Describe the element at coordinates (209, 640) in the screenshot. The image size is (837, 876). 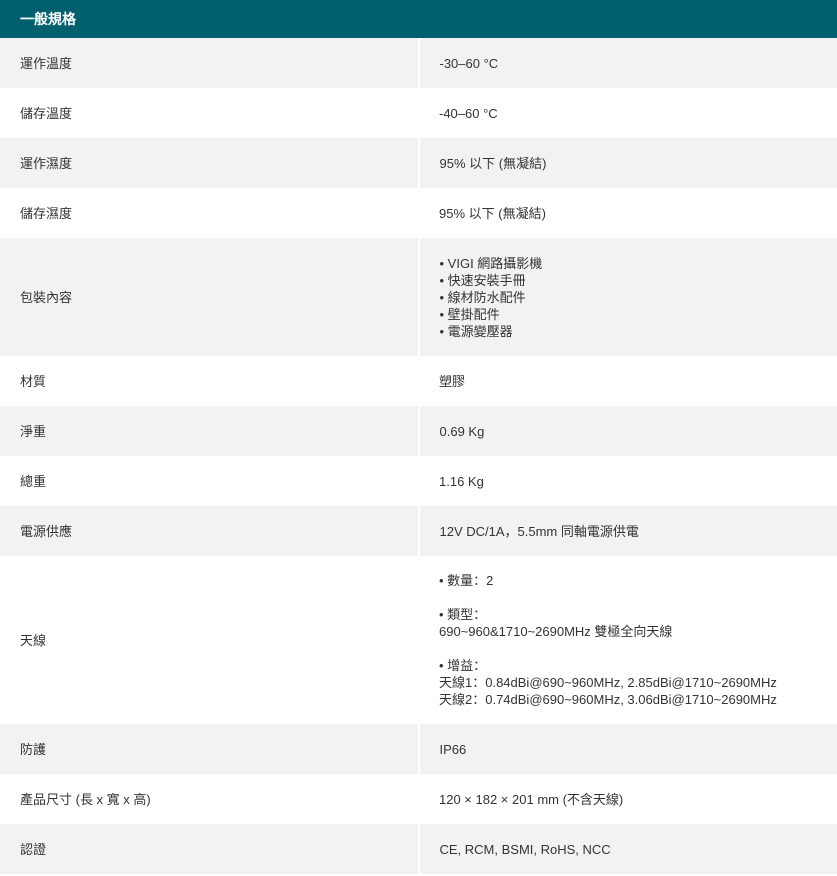
I see `spec-label: 天線` at that location.